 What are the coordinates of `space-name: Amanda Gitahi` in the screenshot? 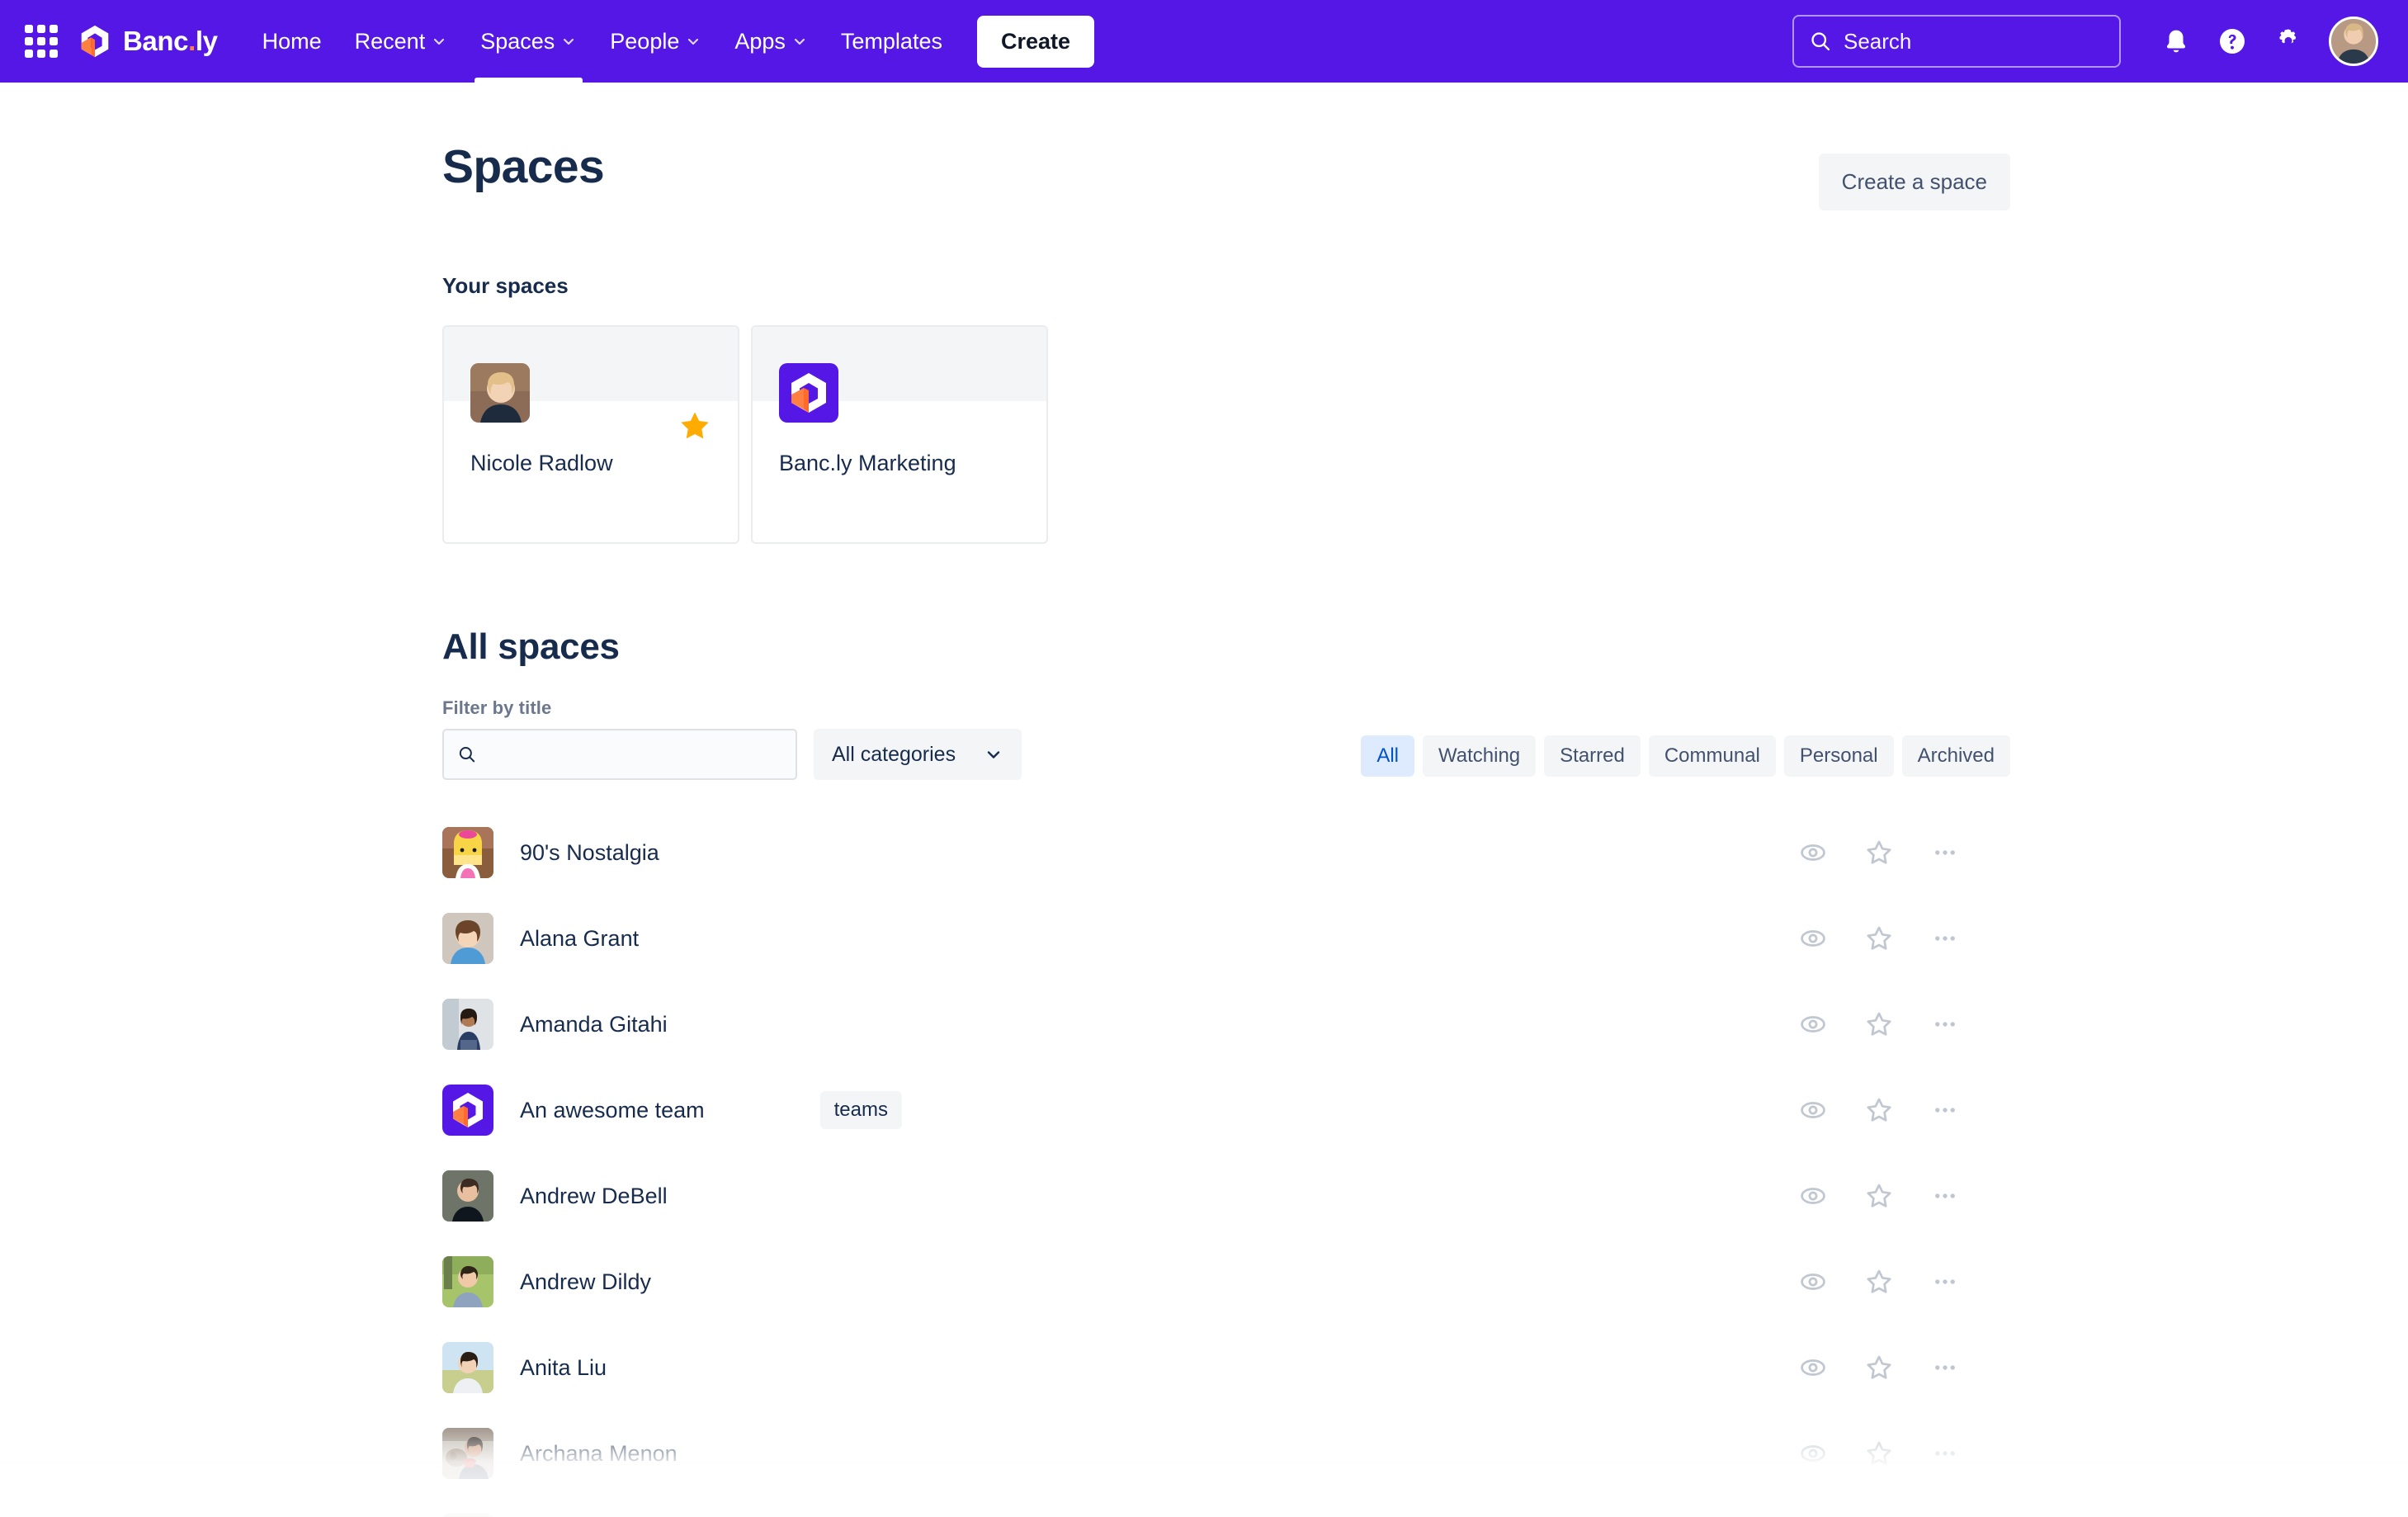 It's located at (594, 1024).